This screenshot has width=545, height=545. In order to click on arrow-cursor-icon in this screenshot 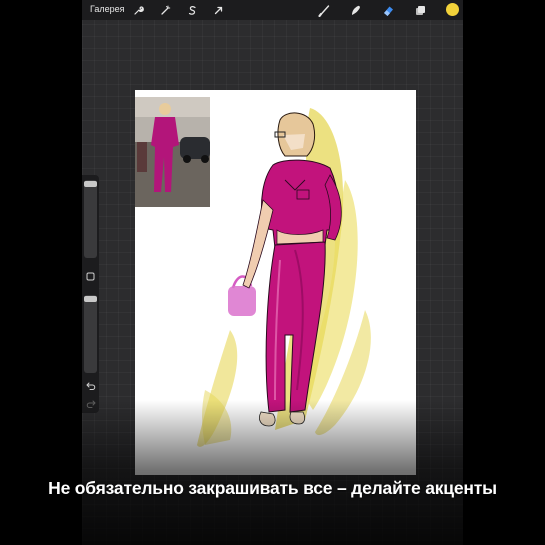, I will do `click(218, 10)`.